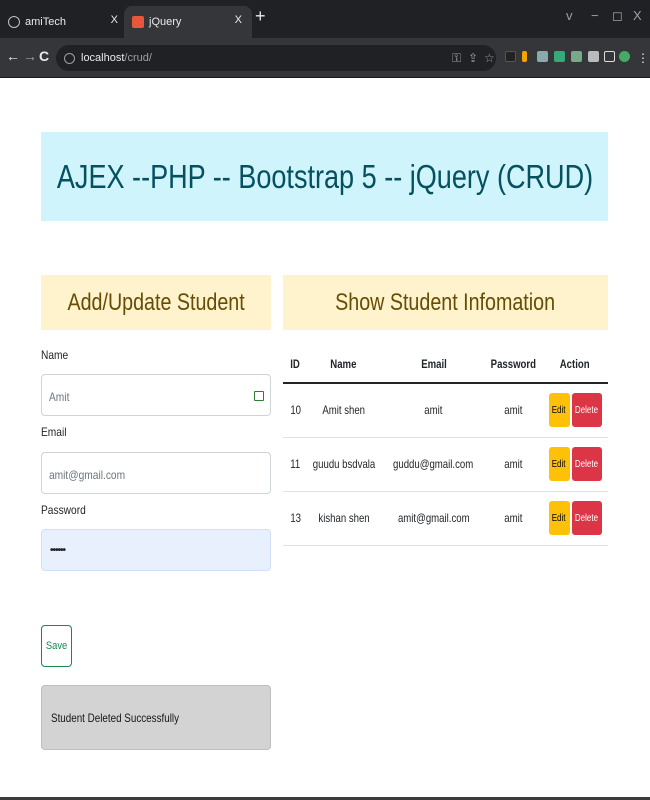  I want to click on cell-email: amit, so click(433, 410).